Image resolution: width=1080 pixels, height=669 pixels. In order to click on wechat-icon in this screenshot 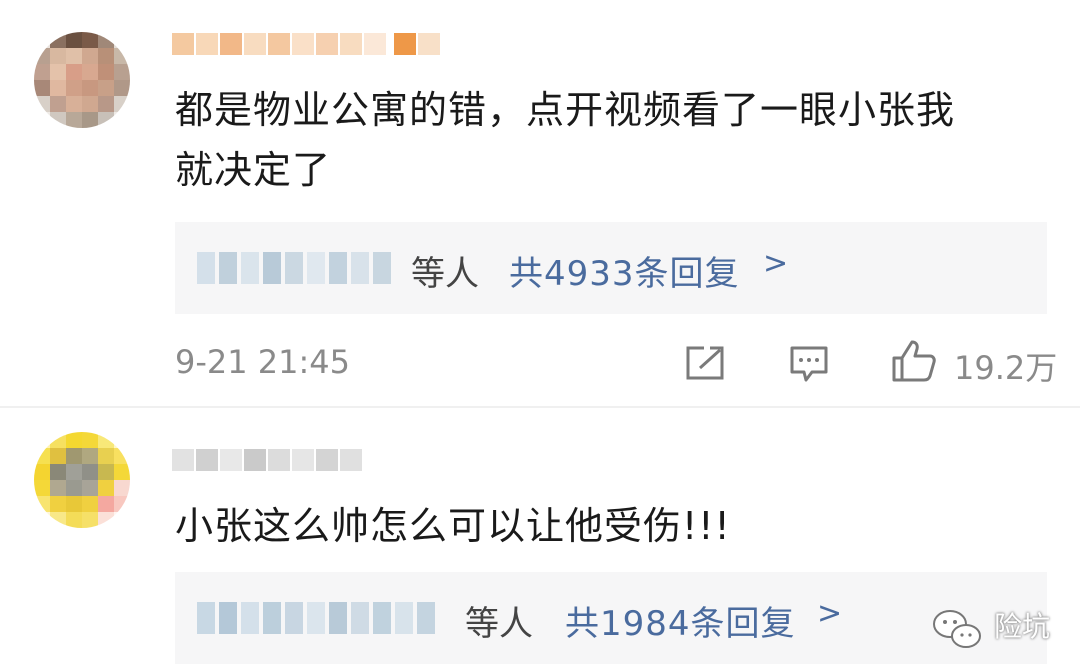, I will do `click(957, 629)`.